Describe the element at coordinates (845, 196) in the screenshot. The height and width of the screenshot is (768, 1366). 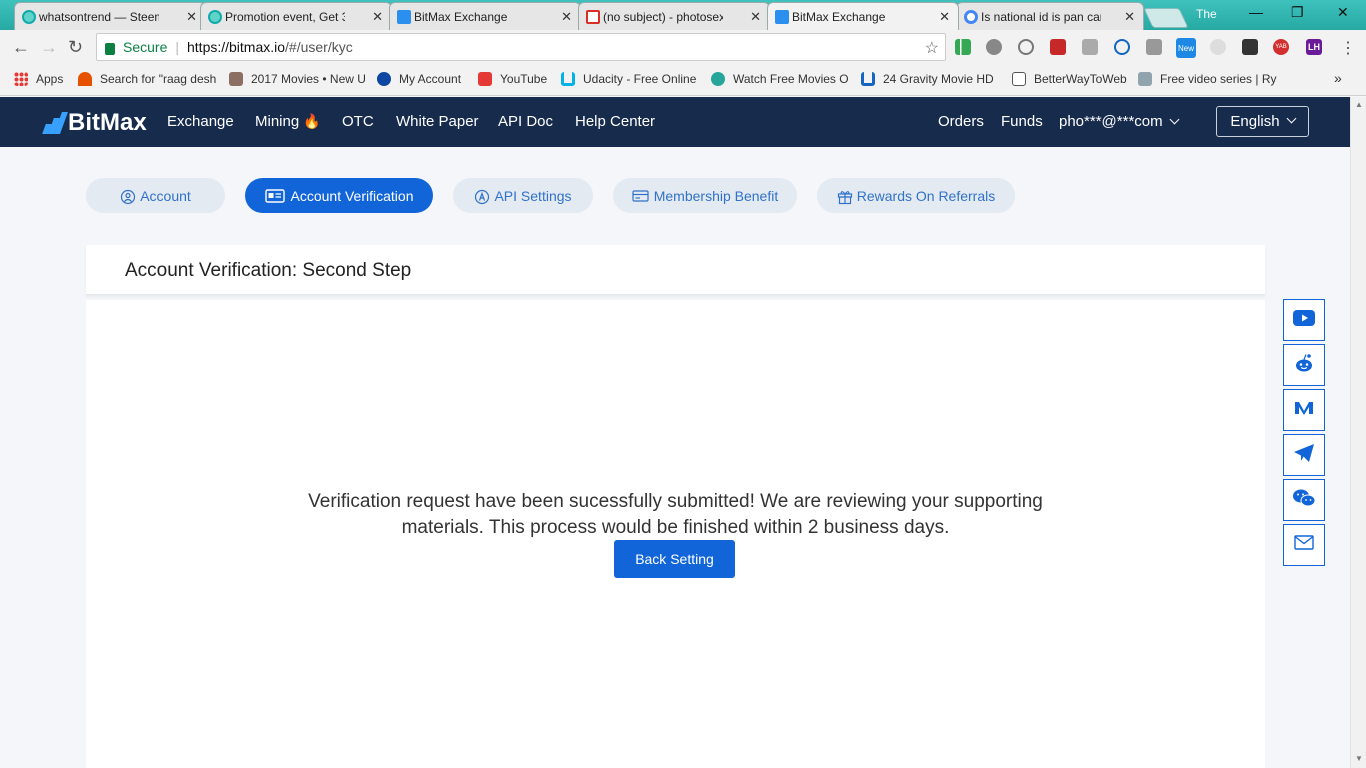
I see `gift-icon` at that location.